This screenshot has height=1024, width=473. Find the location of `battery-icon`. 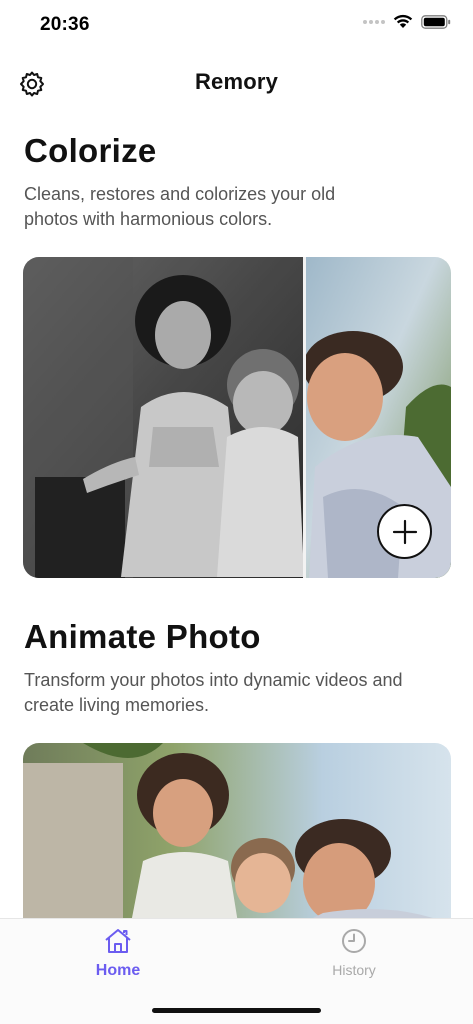

battery-icon is located at coordinates (436, 21).